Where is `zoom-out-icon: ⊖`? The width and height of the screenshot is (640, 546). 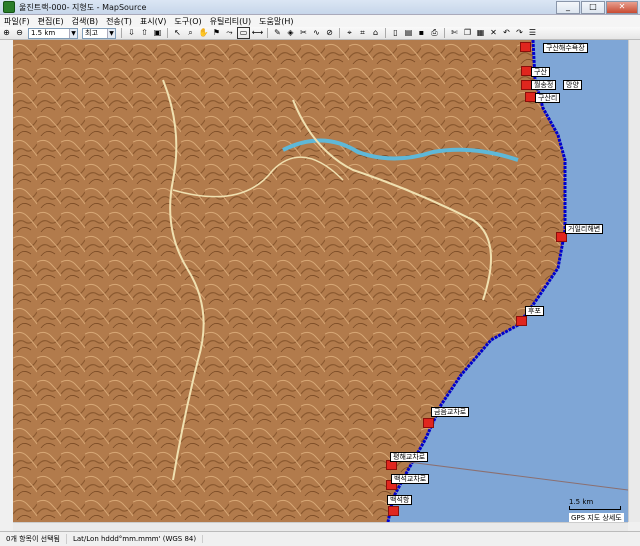 zoom-out-icon: ⊖ is located at coordinates (19, 33).